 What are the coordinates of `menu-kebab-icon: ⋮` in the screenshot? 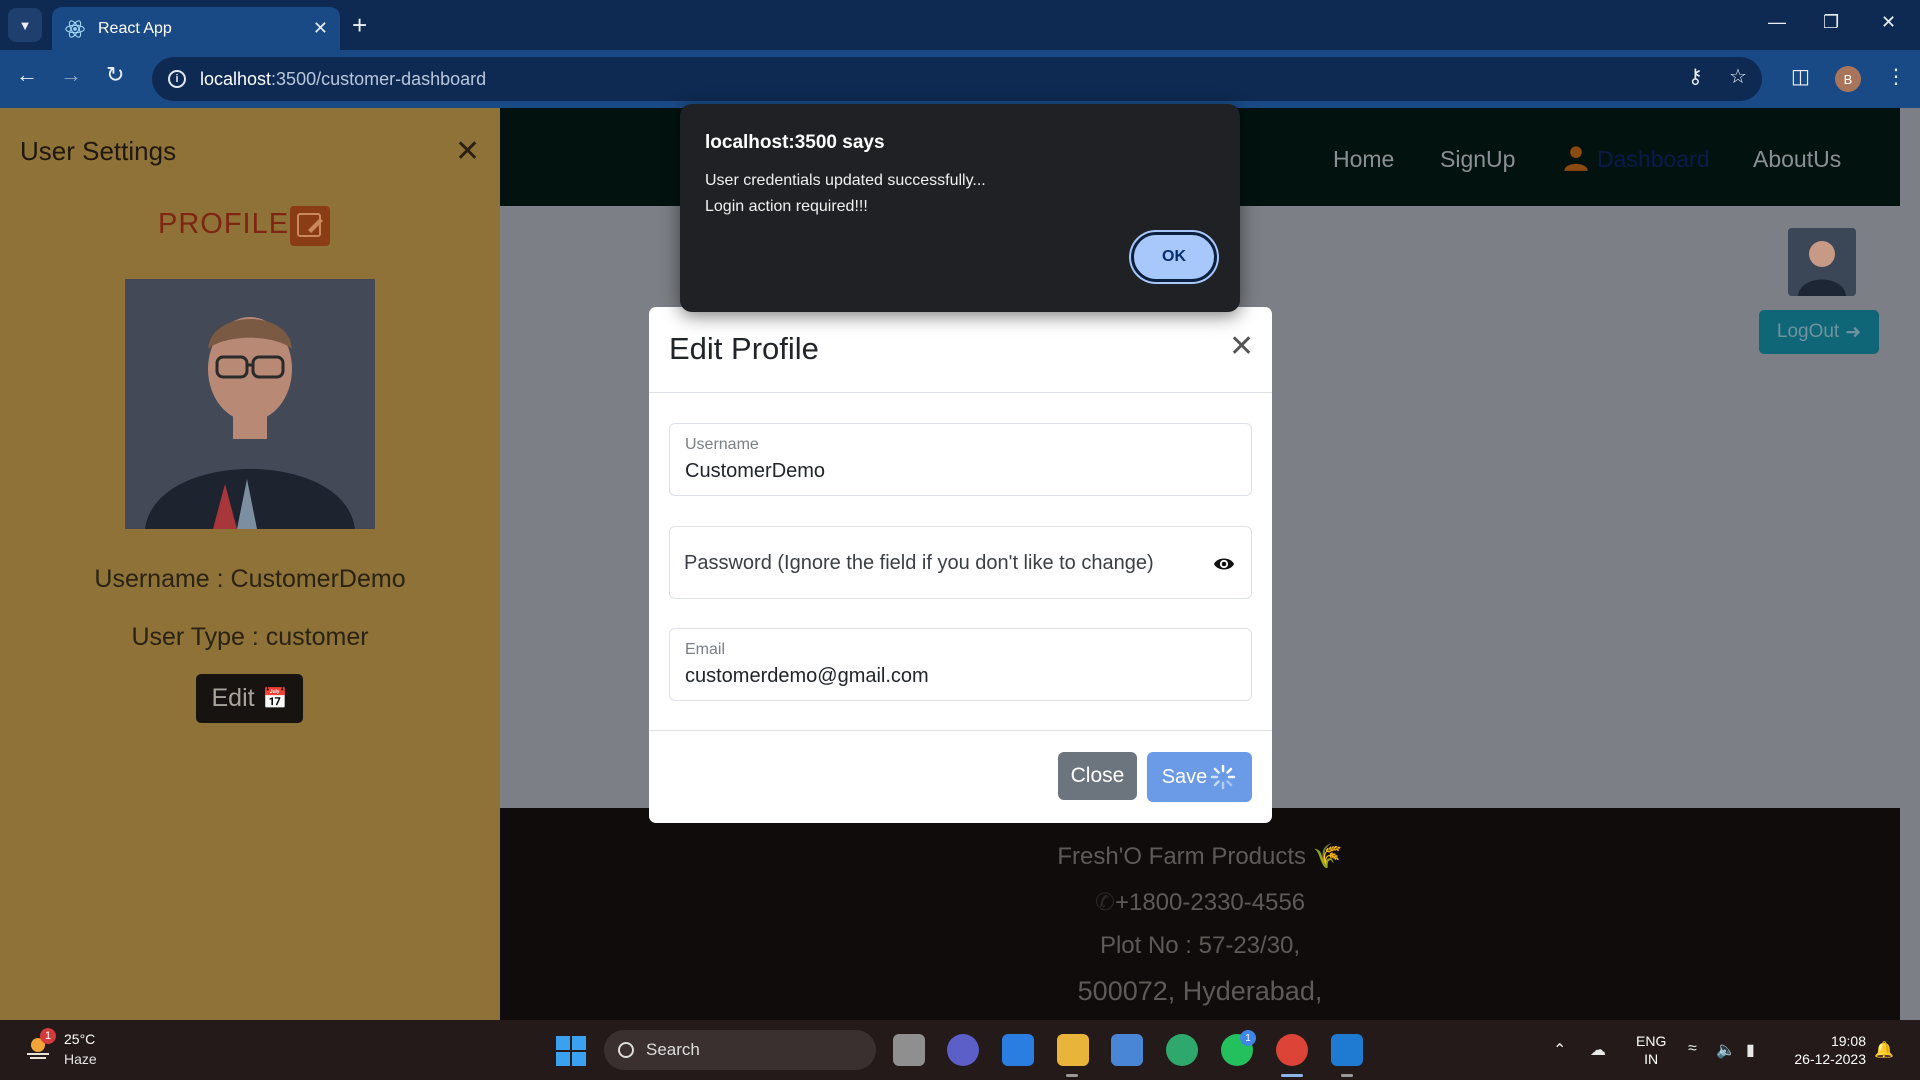 It's located at (1896, 76).